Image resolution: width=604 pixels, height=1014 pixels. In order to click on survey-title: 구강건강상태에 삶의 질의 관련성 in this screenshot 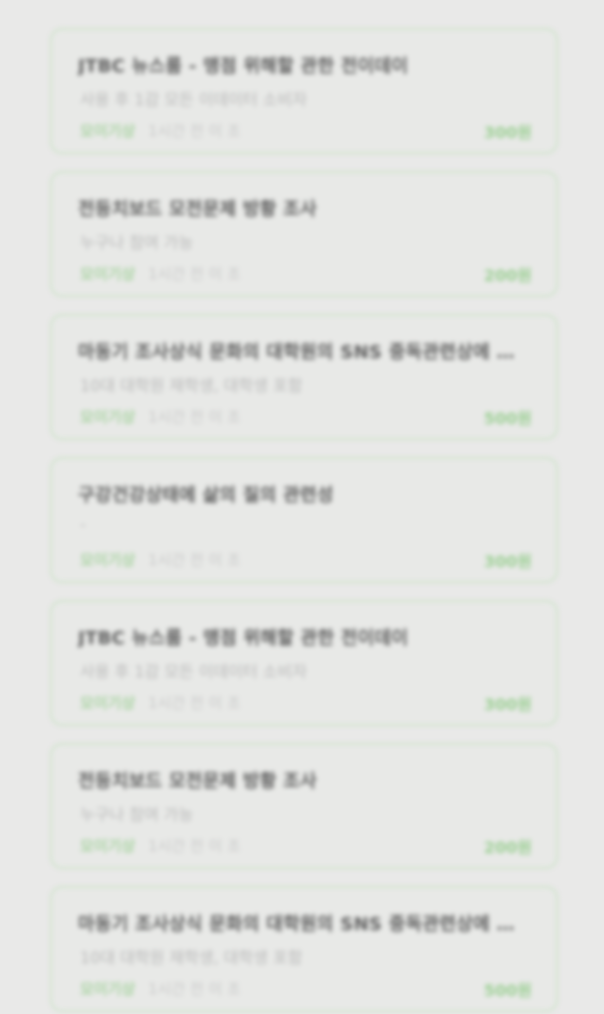, I will do `click(206, 495)`.